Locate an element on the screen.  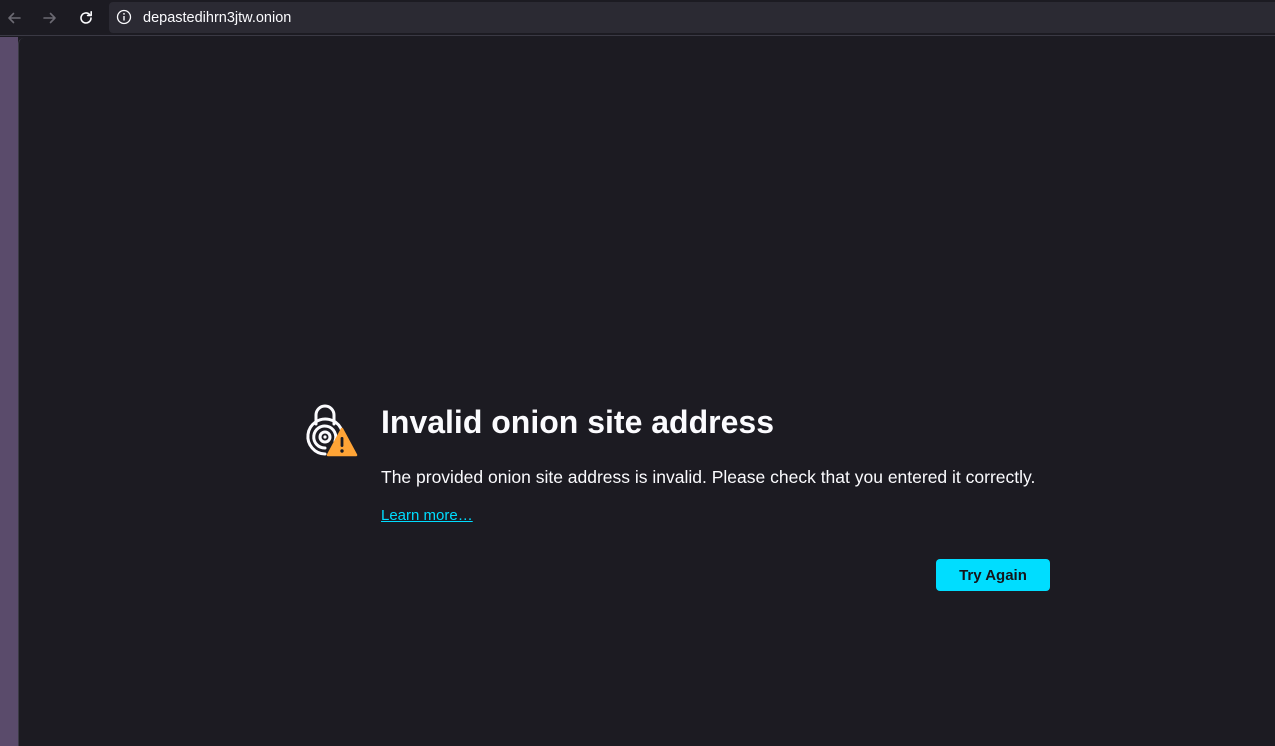
info-circle-icon is located at coordinates (124, 17).